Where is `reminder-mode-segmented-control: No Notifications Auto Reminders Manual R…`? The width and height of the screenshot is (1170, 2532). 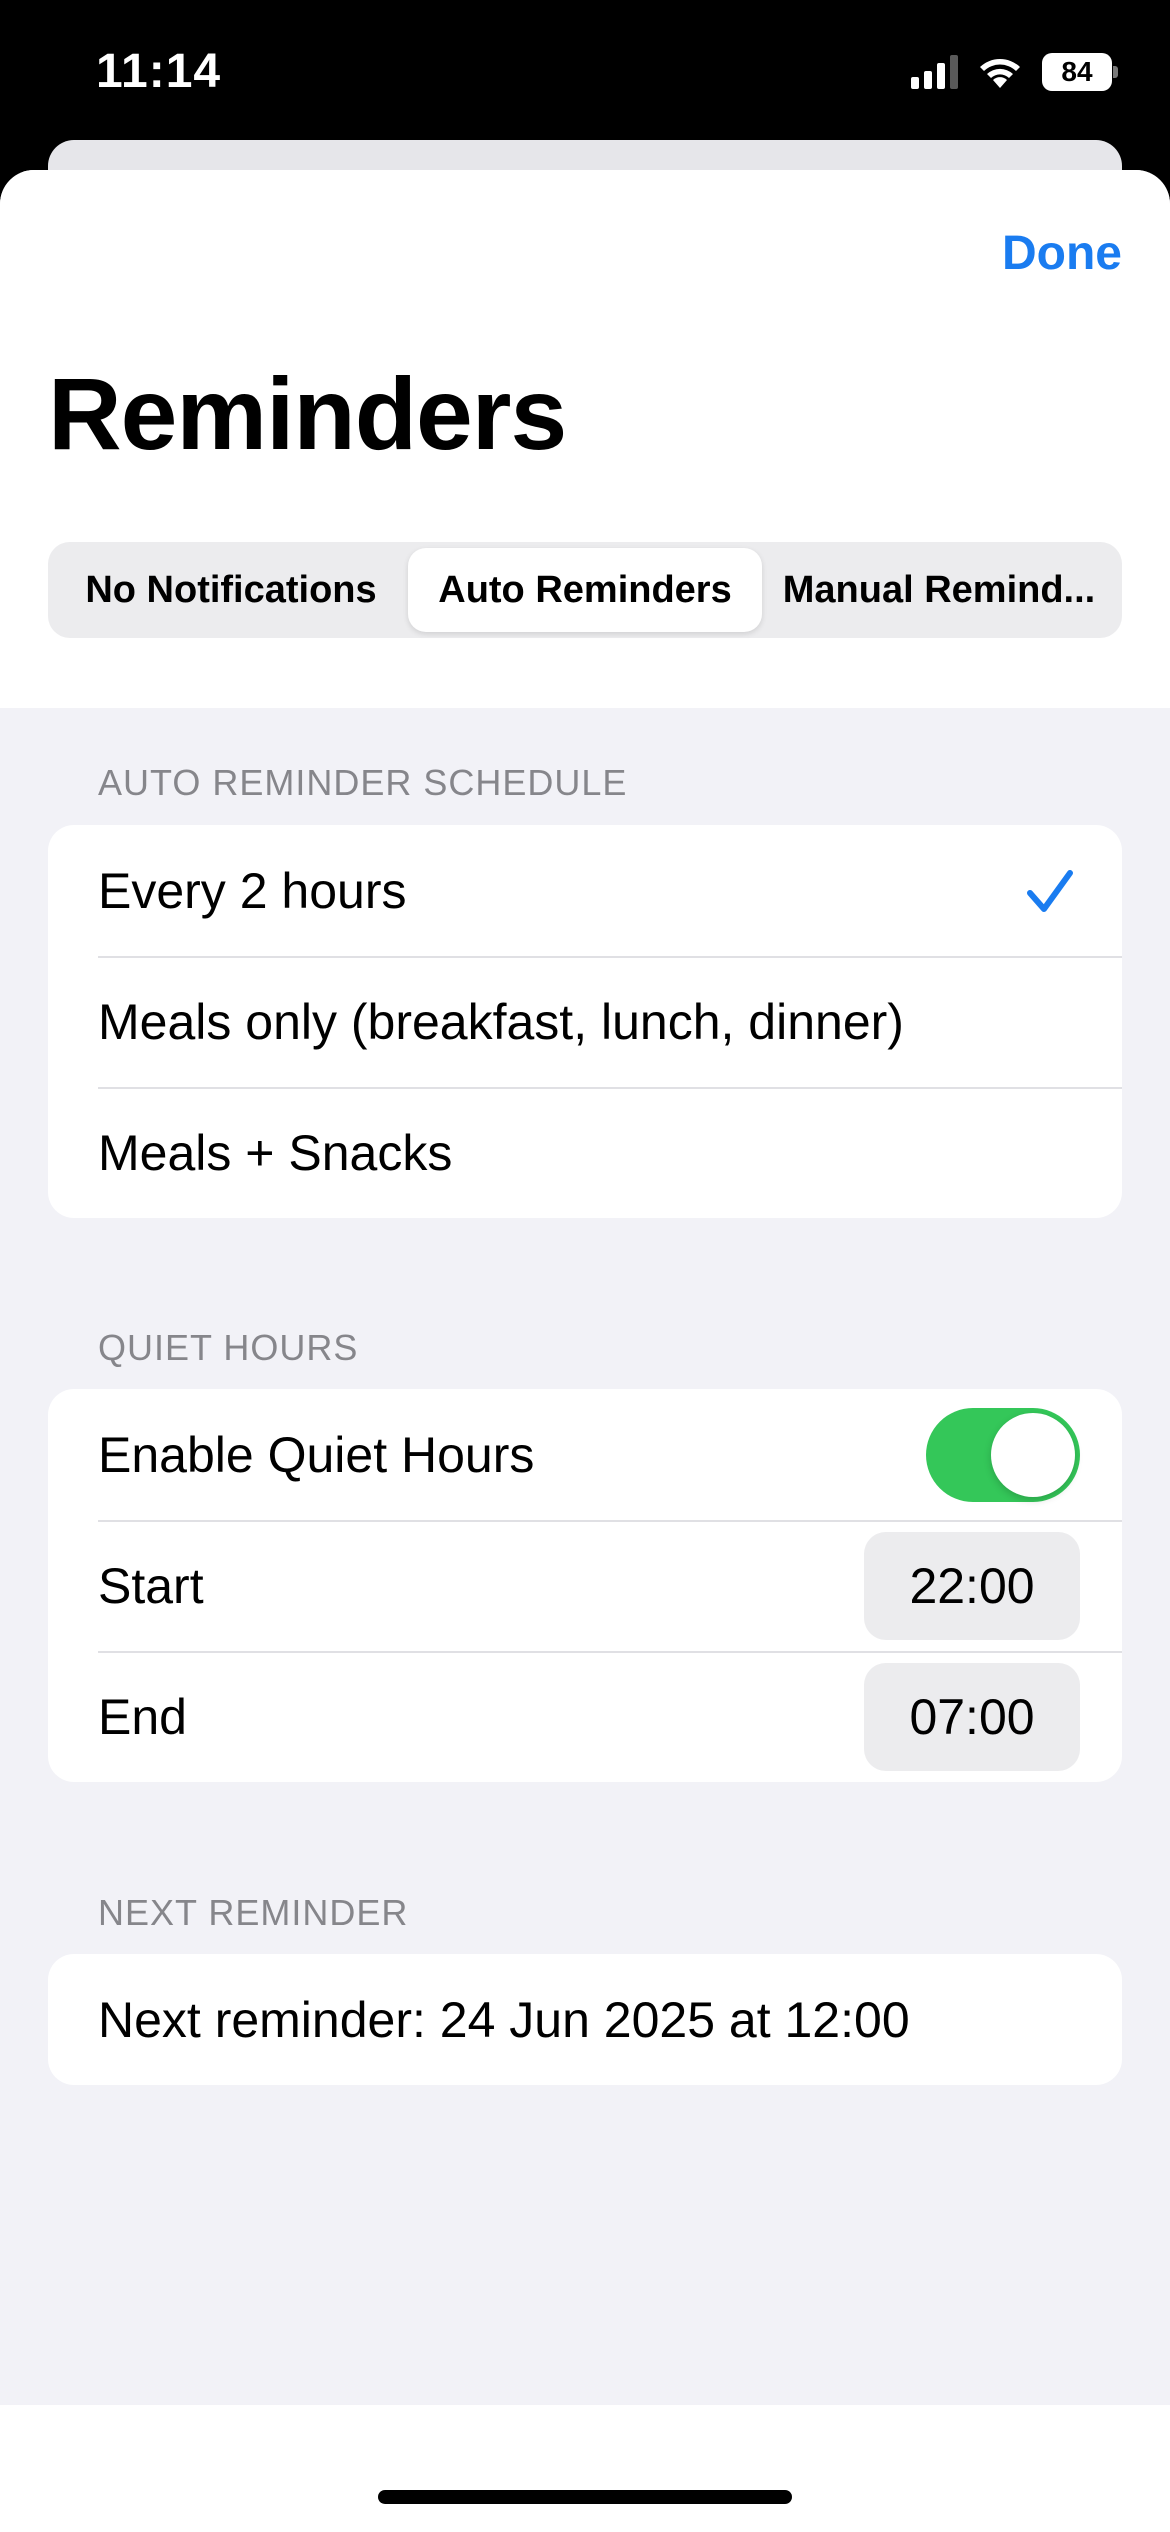 reminder-mode-segmented-control: No Notifications Auto Reminders Manual R… is located at coordinates (585, 590).